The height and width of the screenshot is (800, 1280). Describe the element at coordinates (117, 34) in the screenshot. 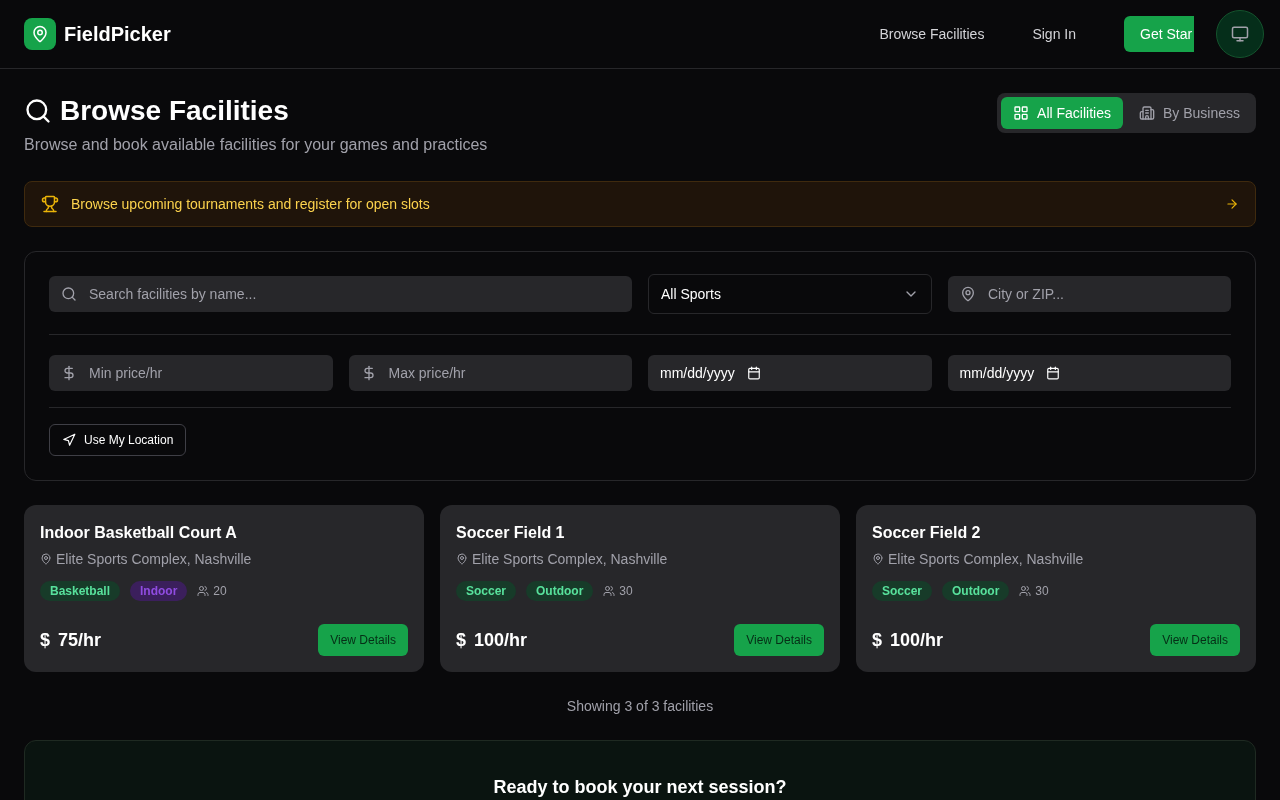

I see `brand-name: FieldPicker` at that location.